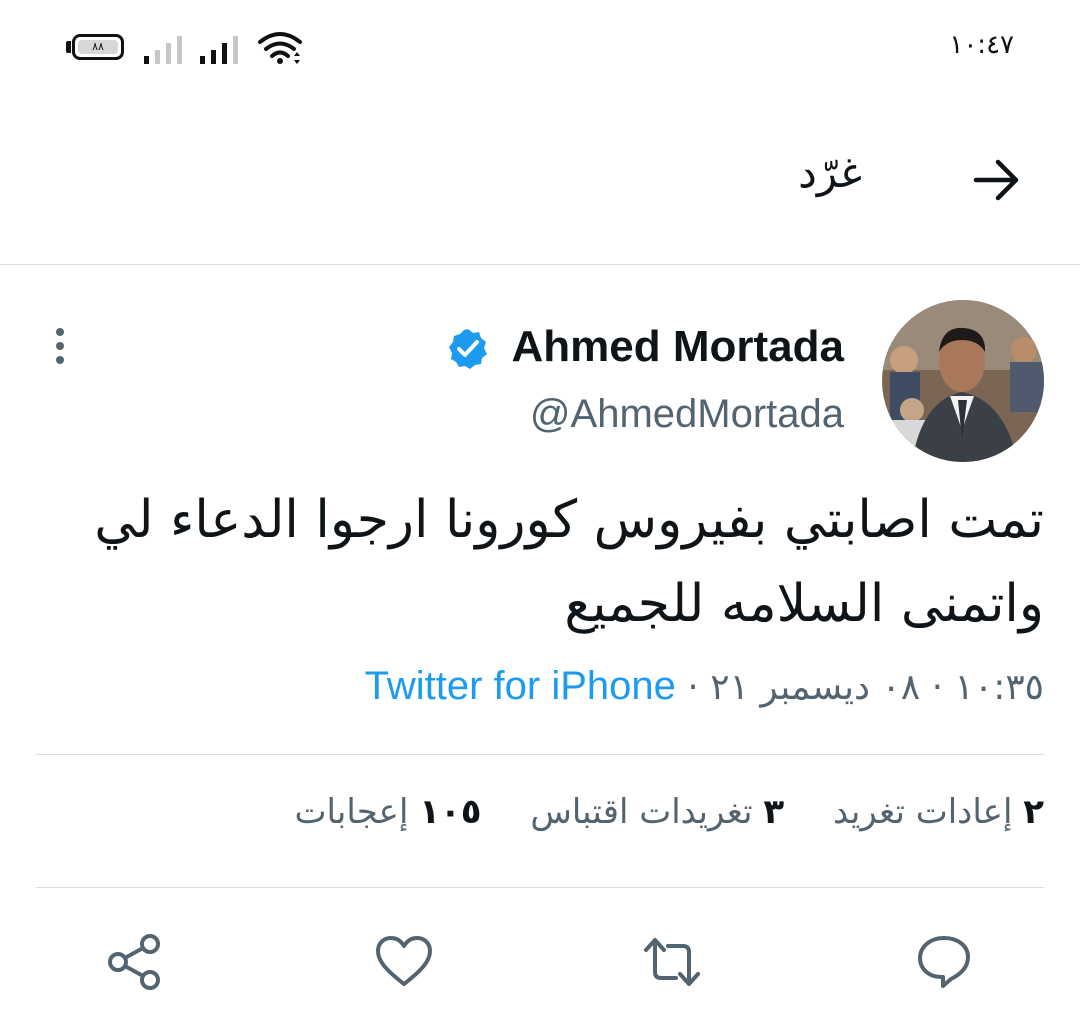  Describe the element at coordinates (351, 812) in the screenshot. I see `likes-label: إعجابات` at that location.